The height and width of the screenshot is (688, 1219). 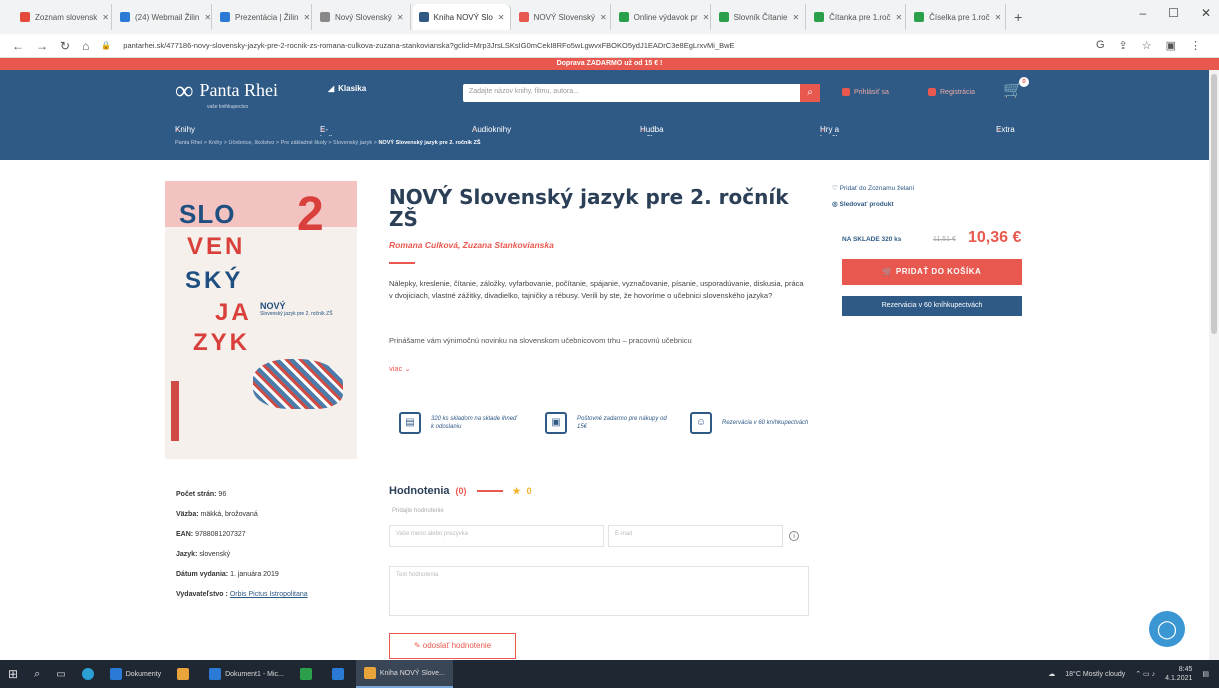 I want to click on login-link: Prihlásiť sa, so click(x=865, y=92).